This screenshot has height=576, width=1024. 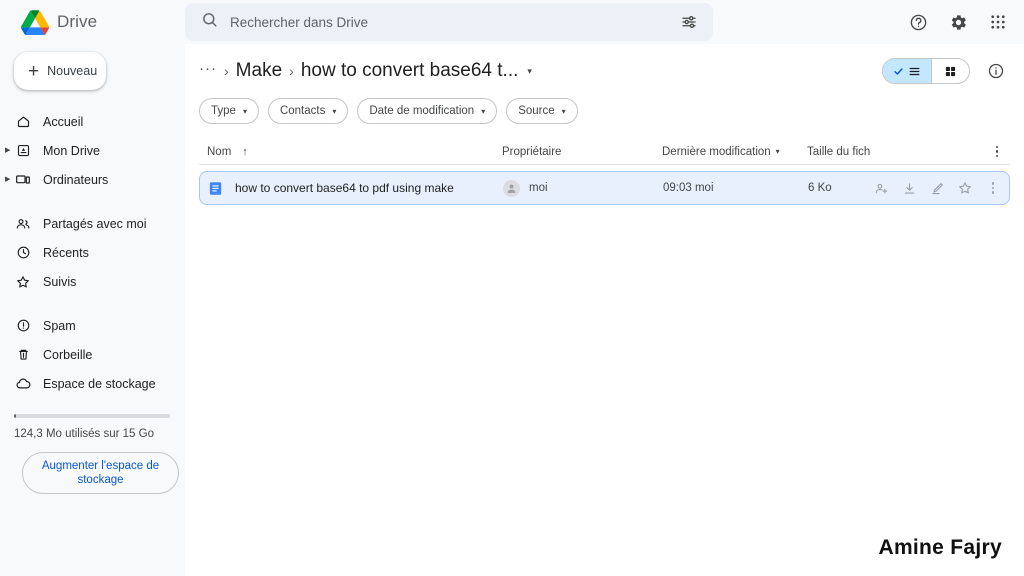 I want to click on new-button: + Nouveau, so click(x=60, y=71).